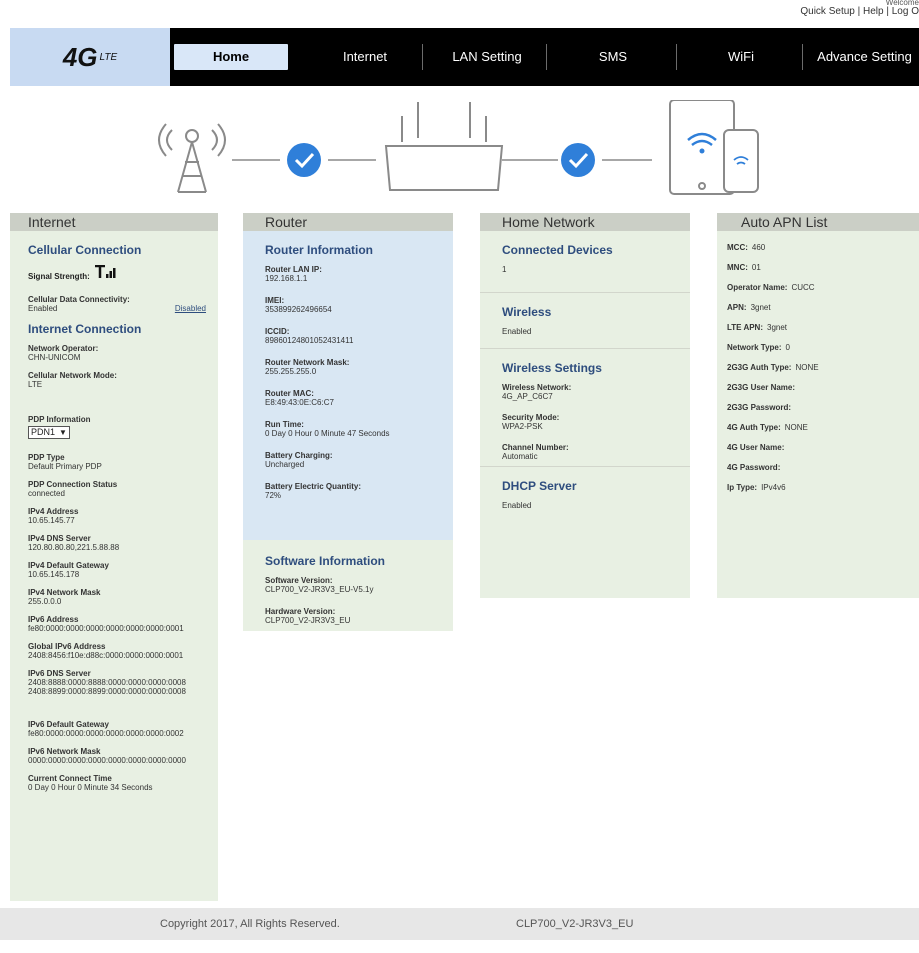 This screenshot has height=953, width=919. What do you see at coordinates (819, 247) in the screenshot?
I see `apn-row-mcc: MCC: 460` at bounding box center [819, 247].